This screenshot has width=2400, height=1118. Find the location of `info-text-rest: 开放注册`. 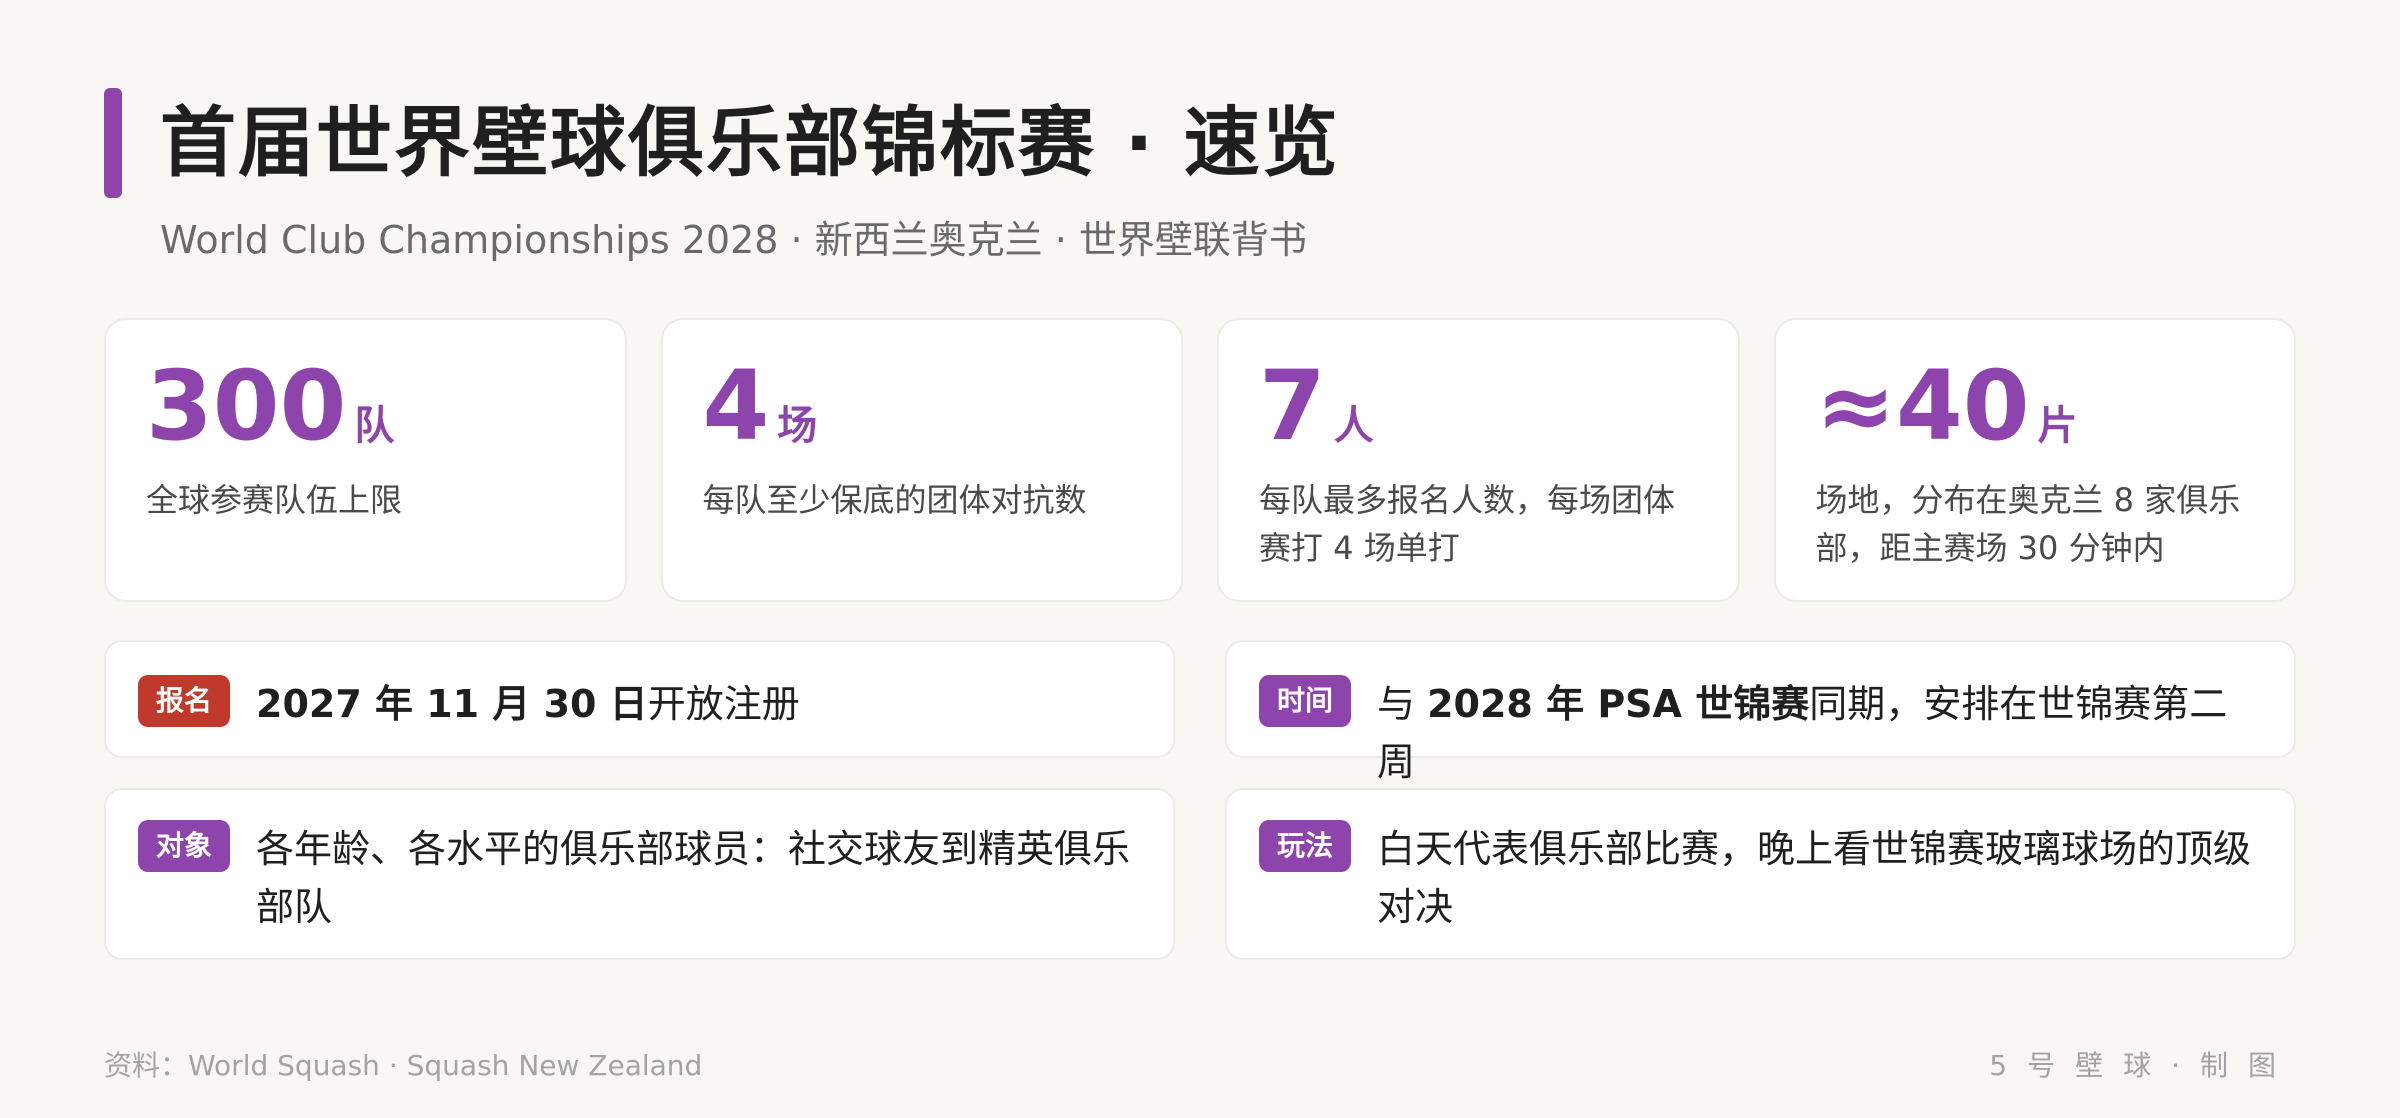

info-text-rest: 开放注册 is located at coordinates (723, 704).